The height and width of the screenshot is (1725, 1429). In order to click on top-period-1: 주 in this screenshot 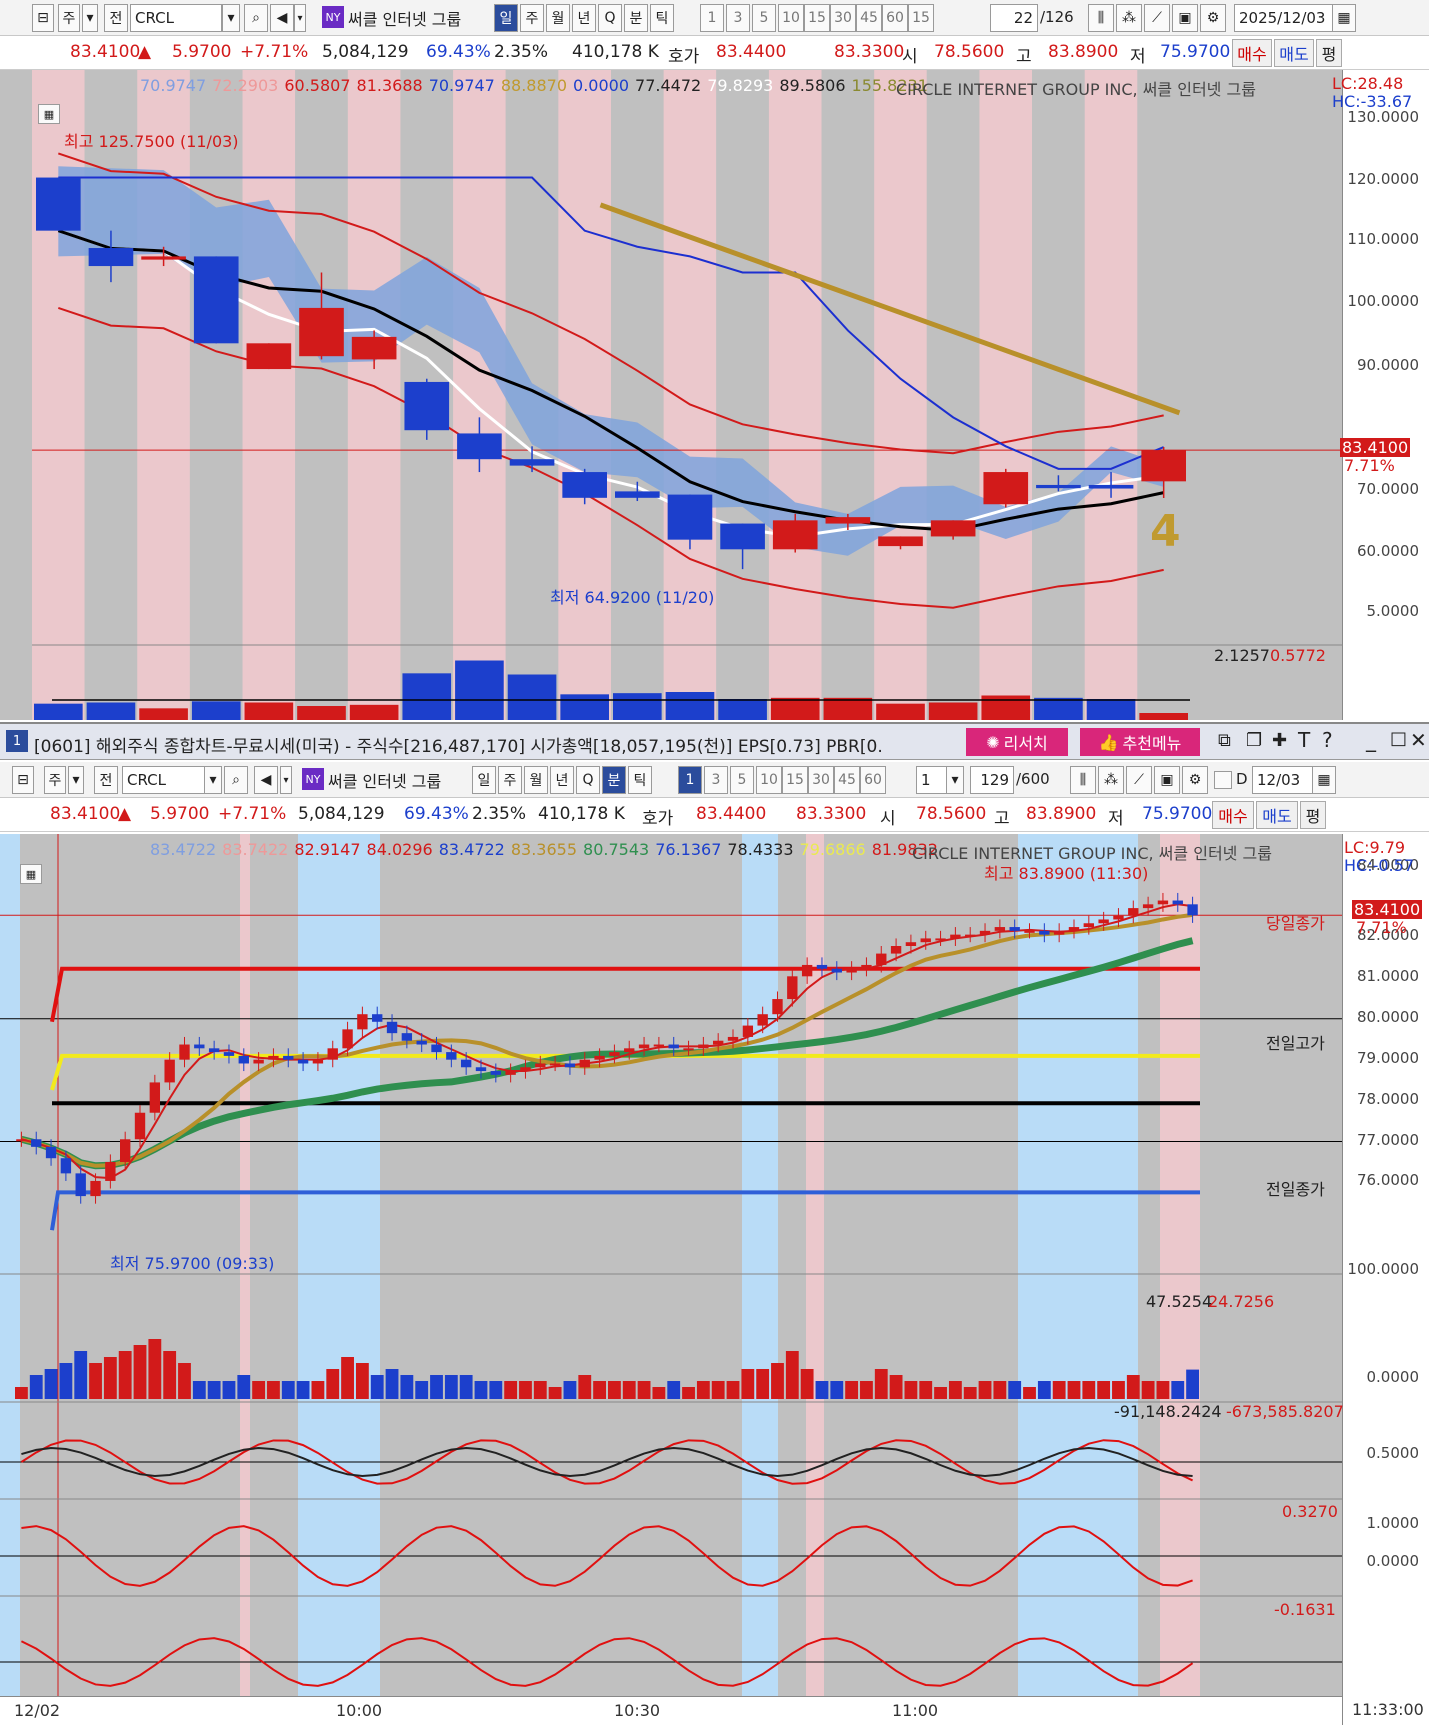, I will do `click(532, 18)`.